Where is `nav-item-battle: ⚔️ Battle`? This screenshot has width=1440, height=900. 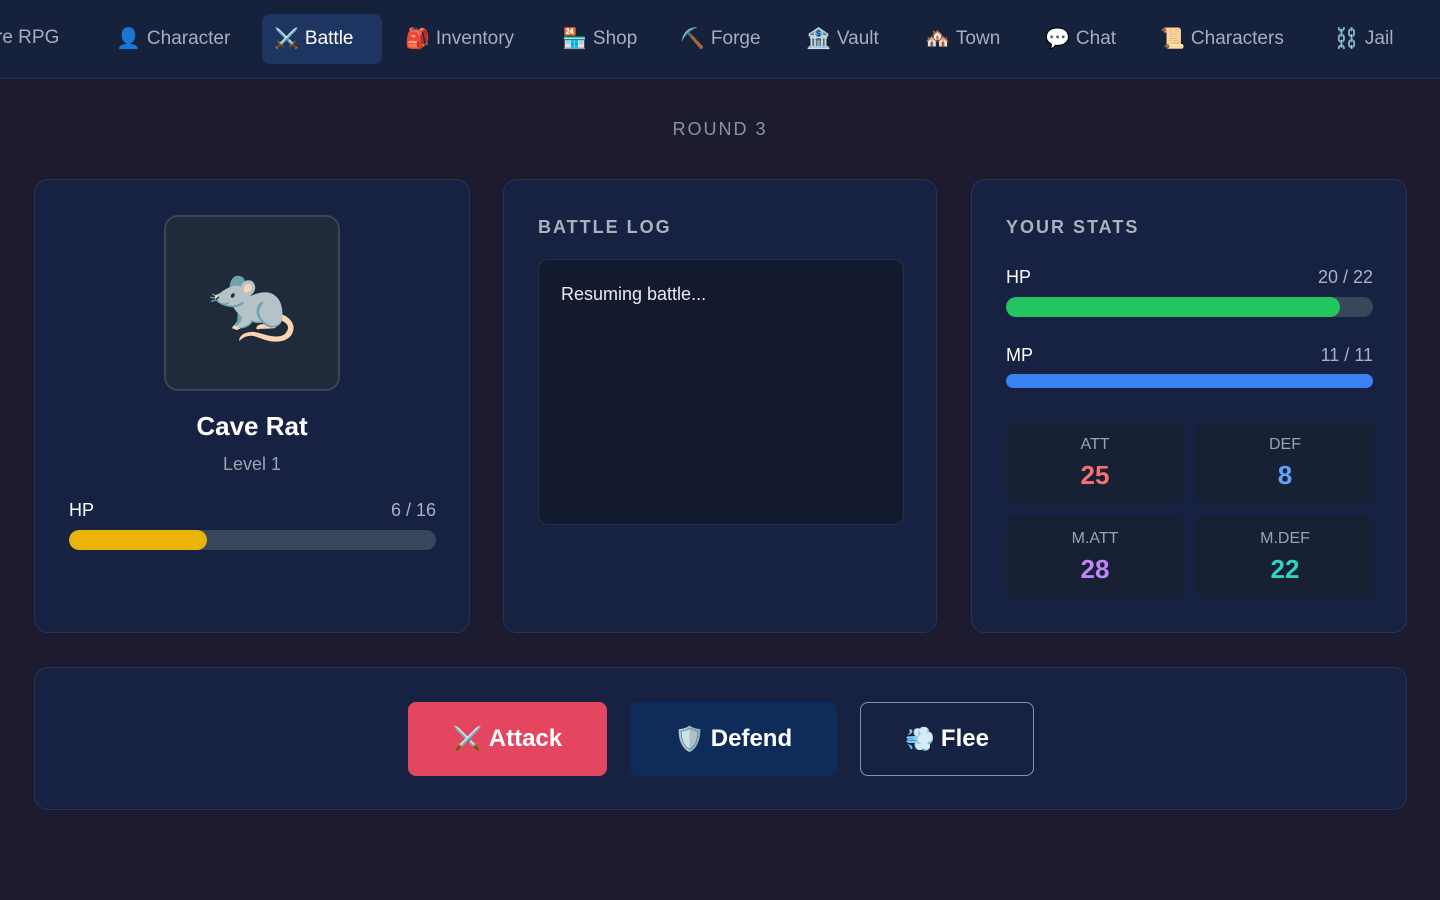
nav-item-battle: ⚔️ Battle is located at coordinates (322, 39).